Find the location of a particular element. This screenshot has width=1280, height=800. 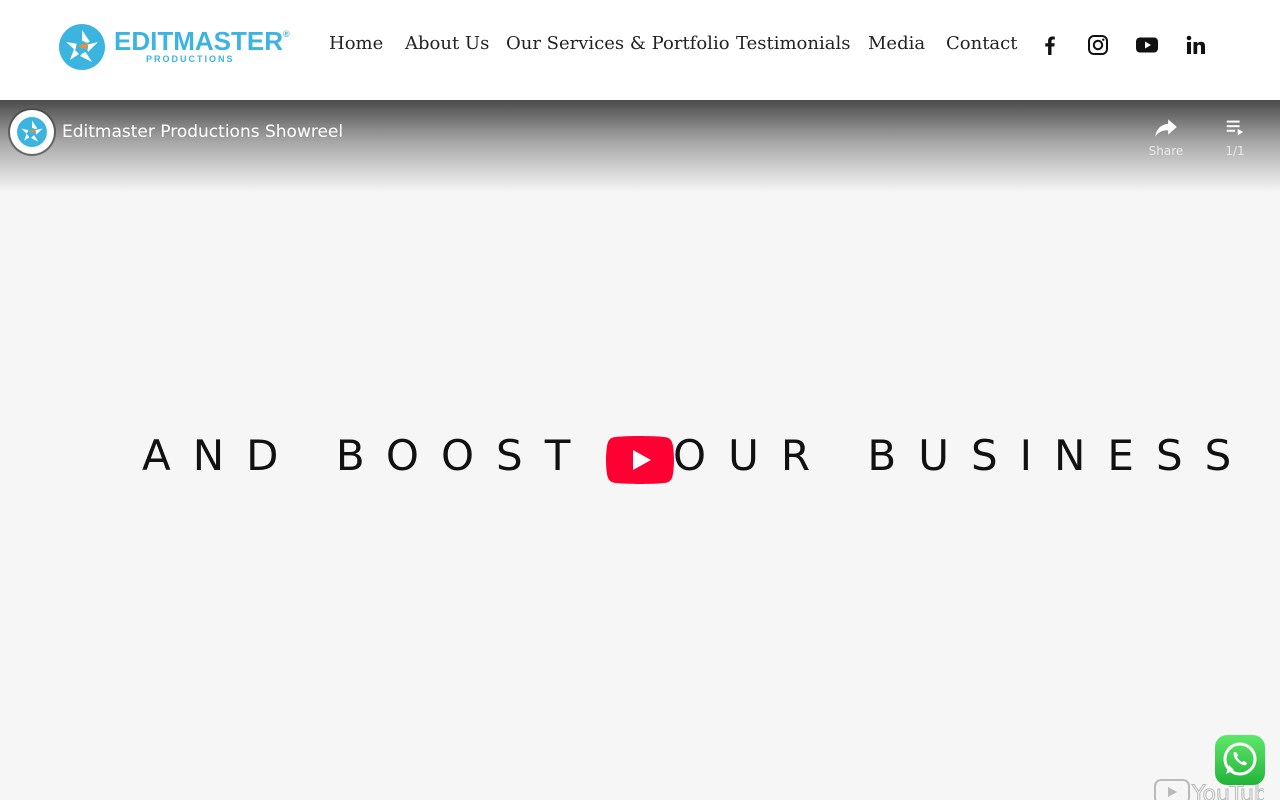

video-title: Editmaster Productions Showreel is located at coordinates (202, 132).